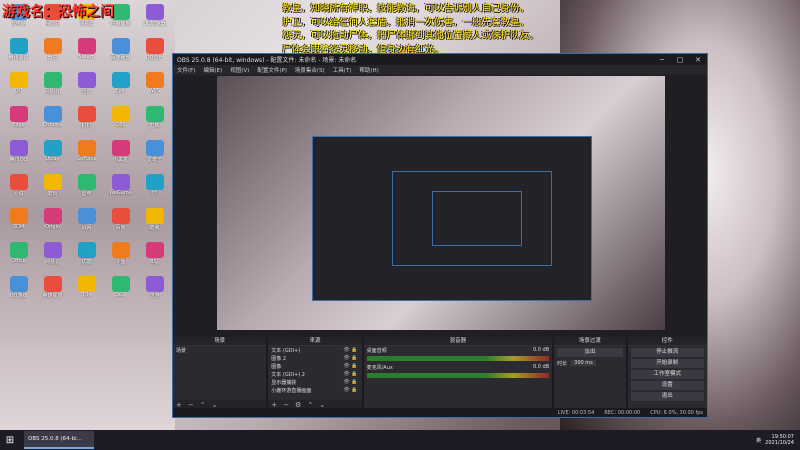 The image size is (800, 450). Describe the element at coordinates (758, 440) in the screenshot. I see `language-indicator: 英` at that location.